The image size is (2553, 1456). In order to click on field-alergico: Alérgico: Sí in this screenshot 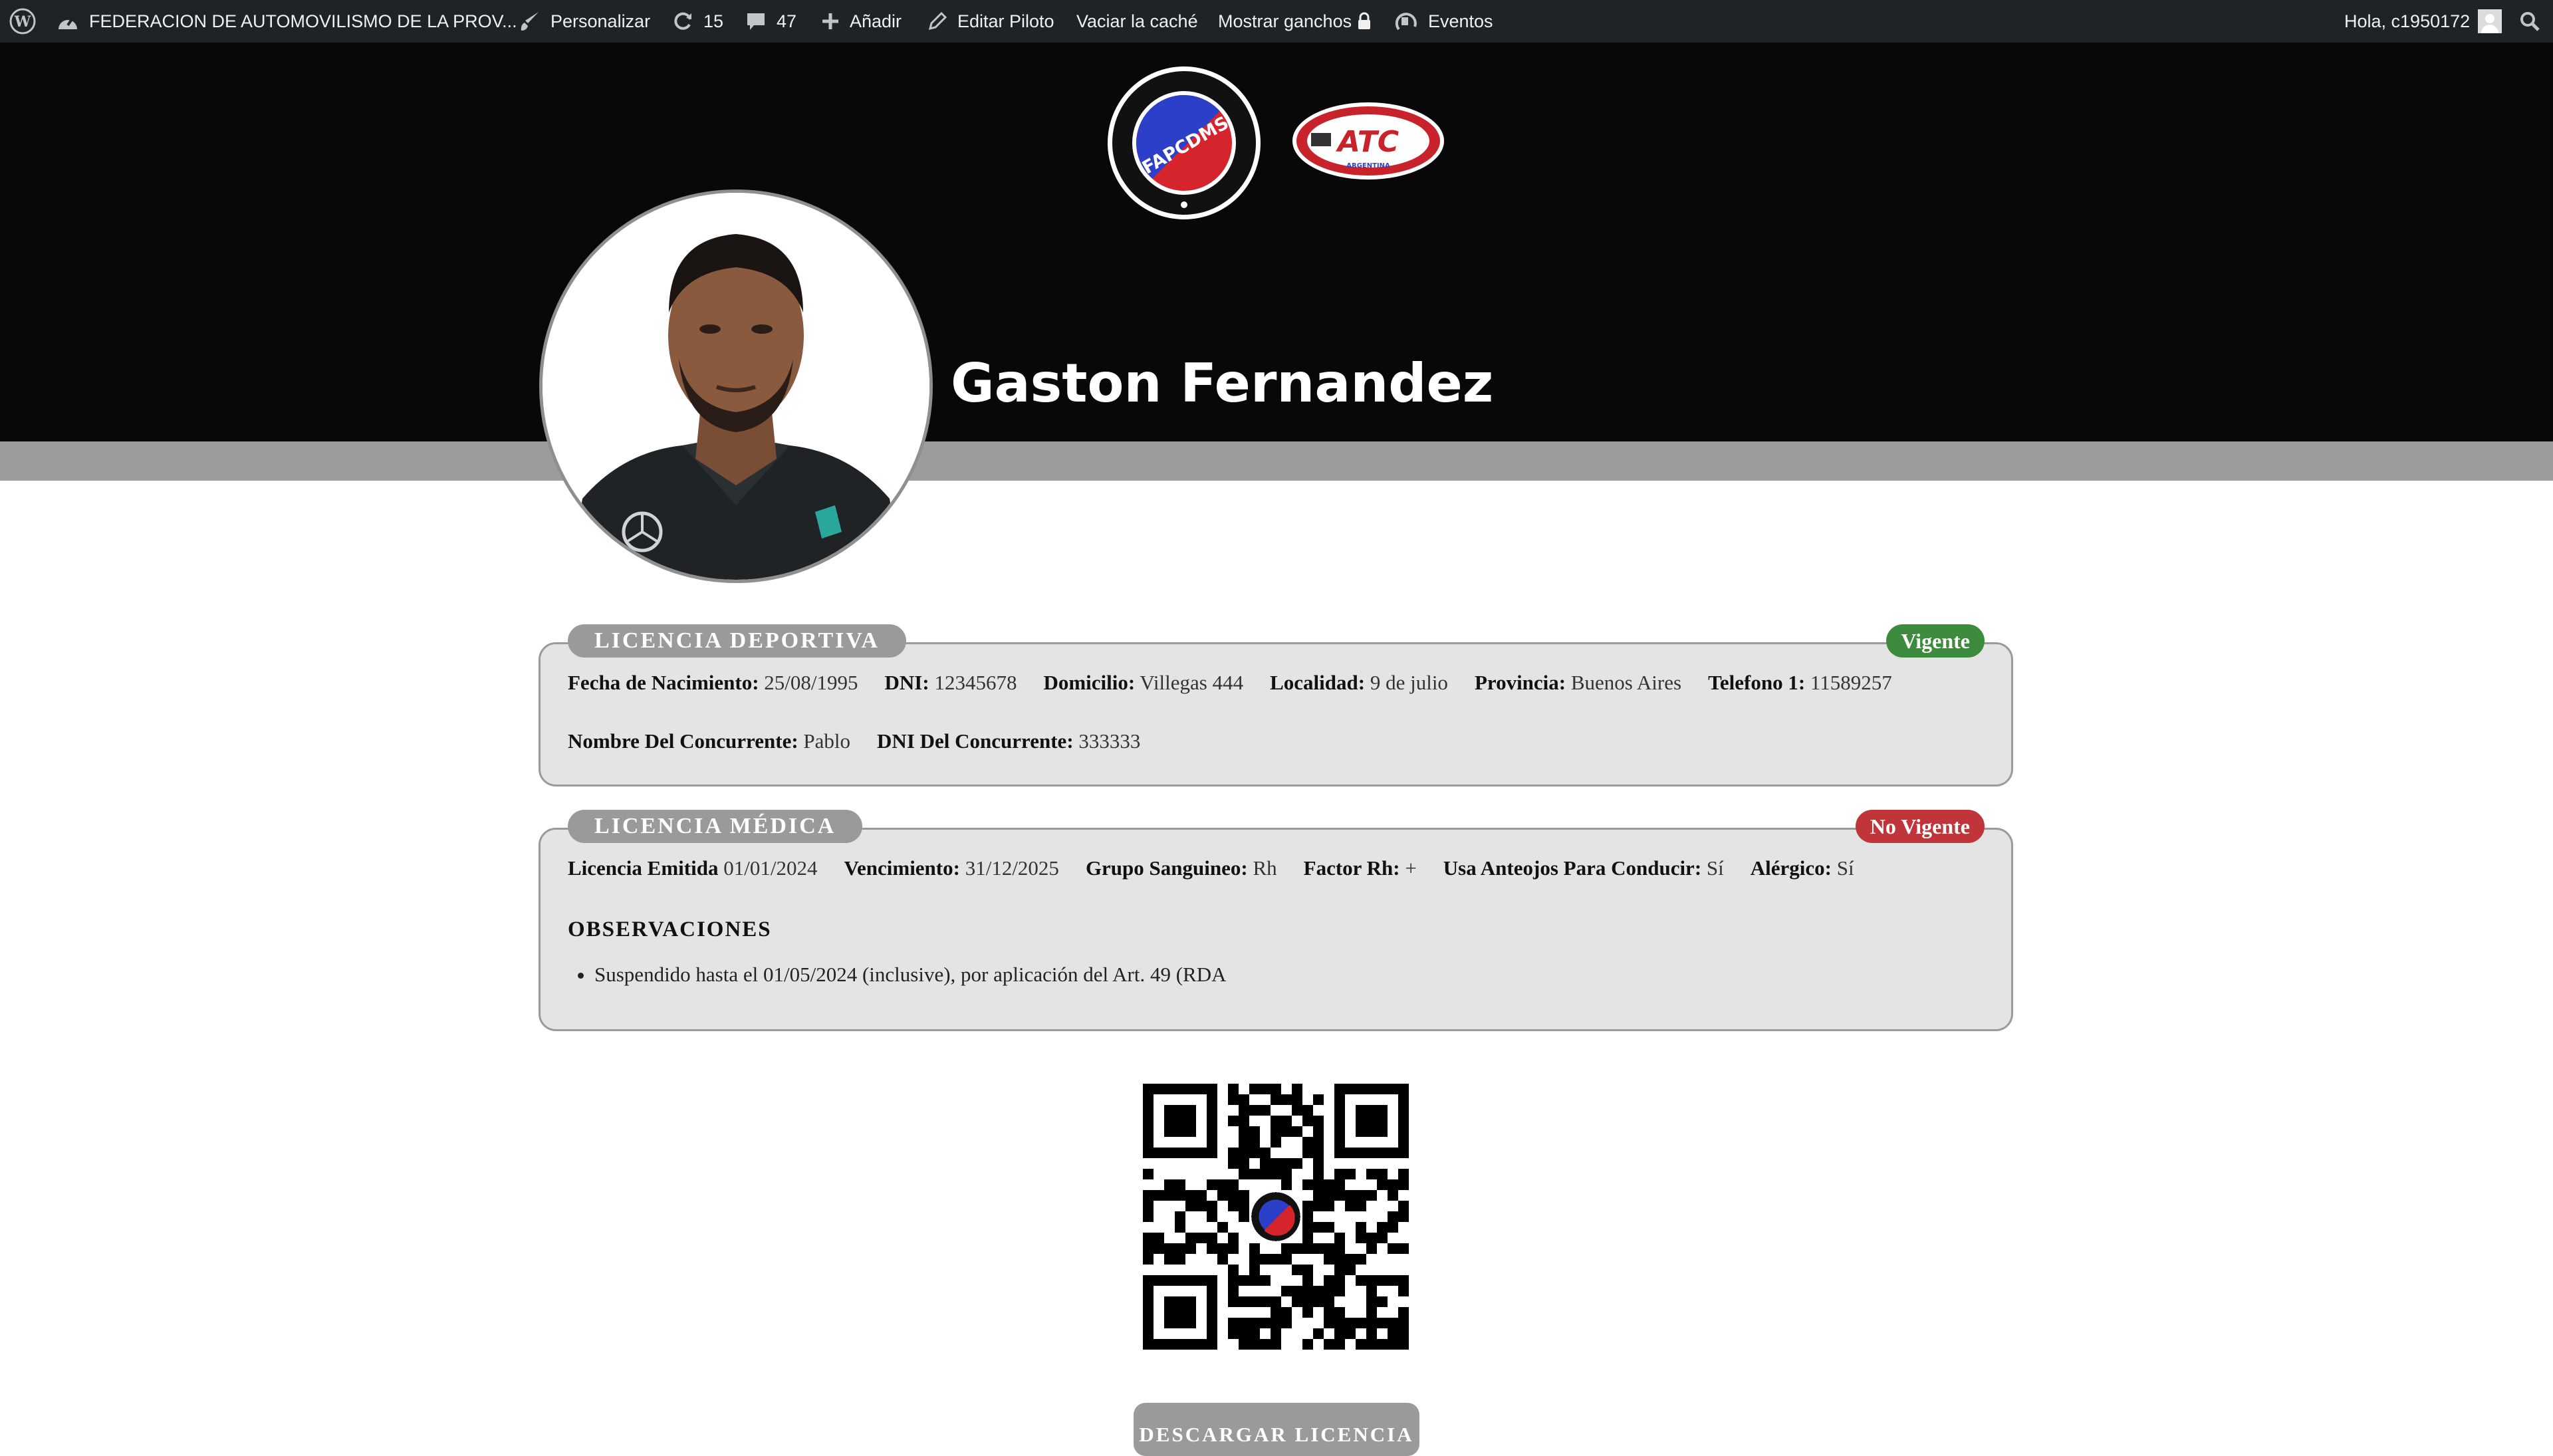, I will do `click(1802, 868)`.